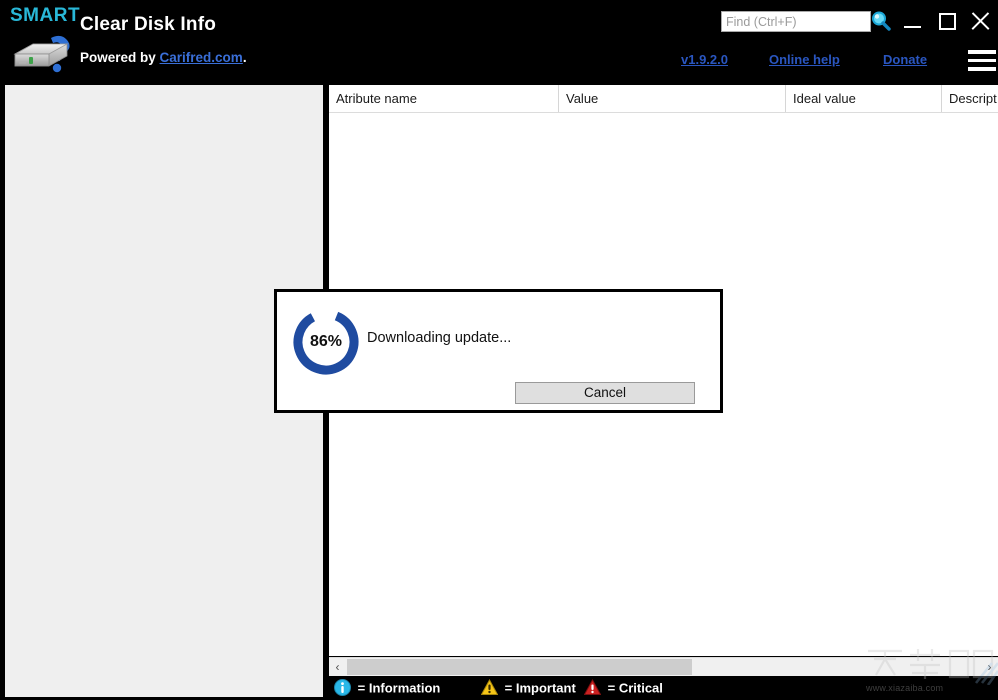 Image resolution: width=998 pixels, height=700 pixels. Describe the element at coordinates (41, 54) in the screenshot. I see `hard-disk-question-icon` at that location.